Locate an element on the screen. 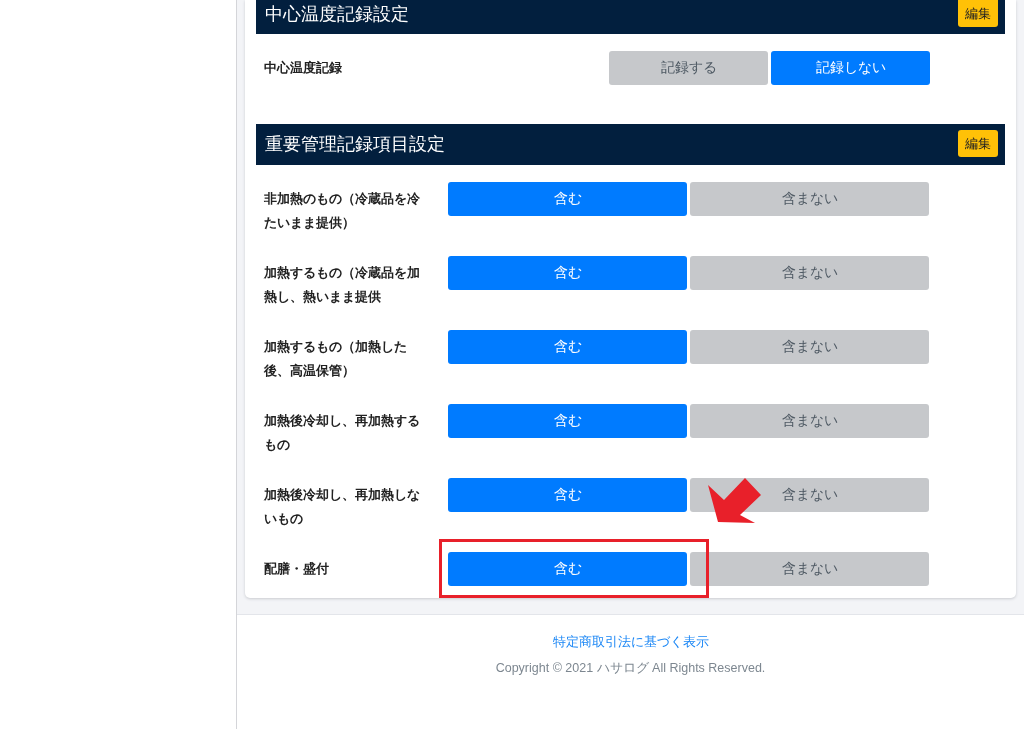  setting-label: 加熱後冷却し、再加熱するもの is located at coordinates (342, 433).